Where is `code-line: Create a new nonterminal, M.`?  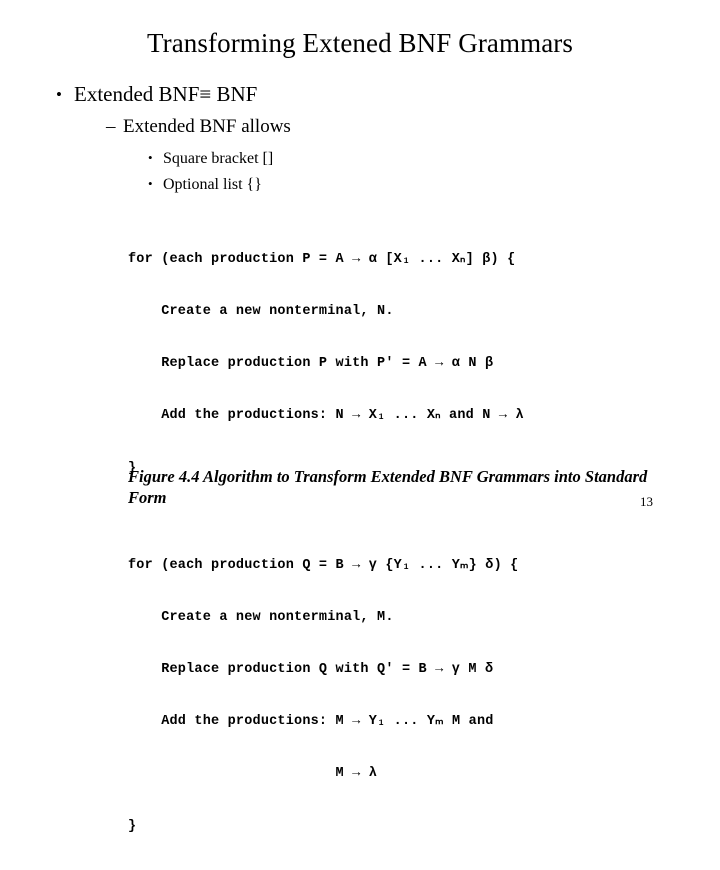 code-line: Create a new nonterminal, M. is located at coordinates (261, 617).